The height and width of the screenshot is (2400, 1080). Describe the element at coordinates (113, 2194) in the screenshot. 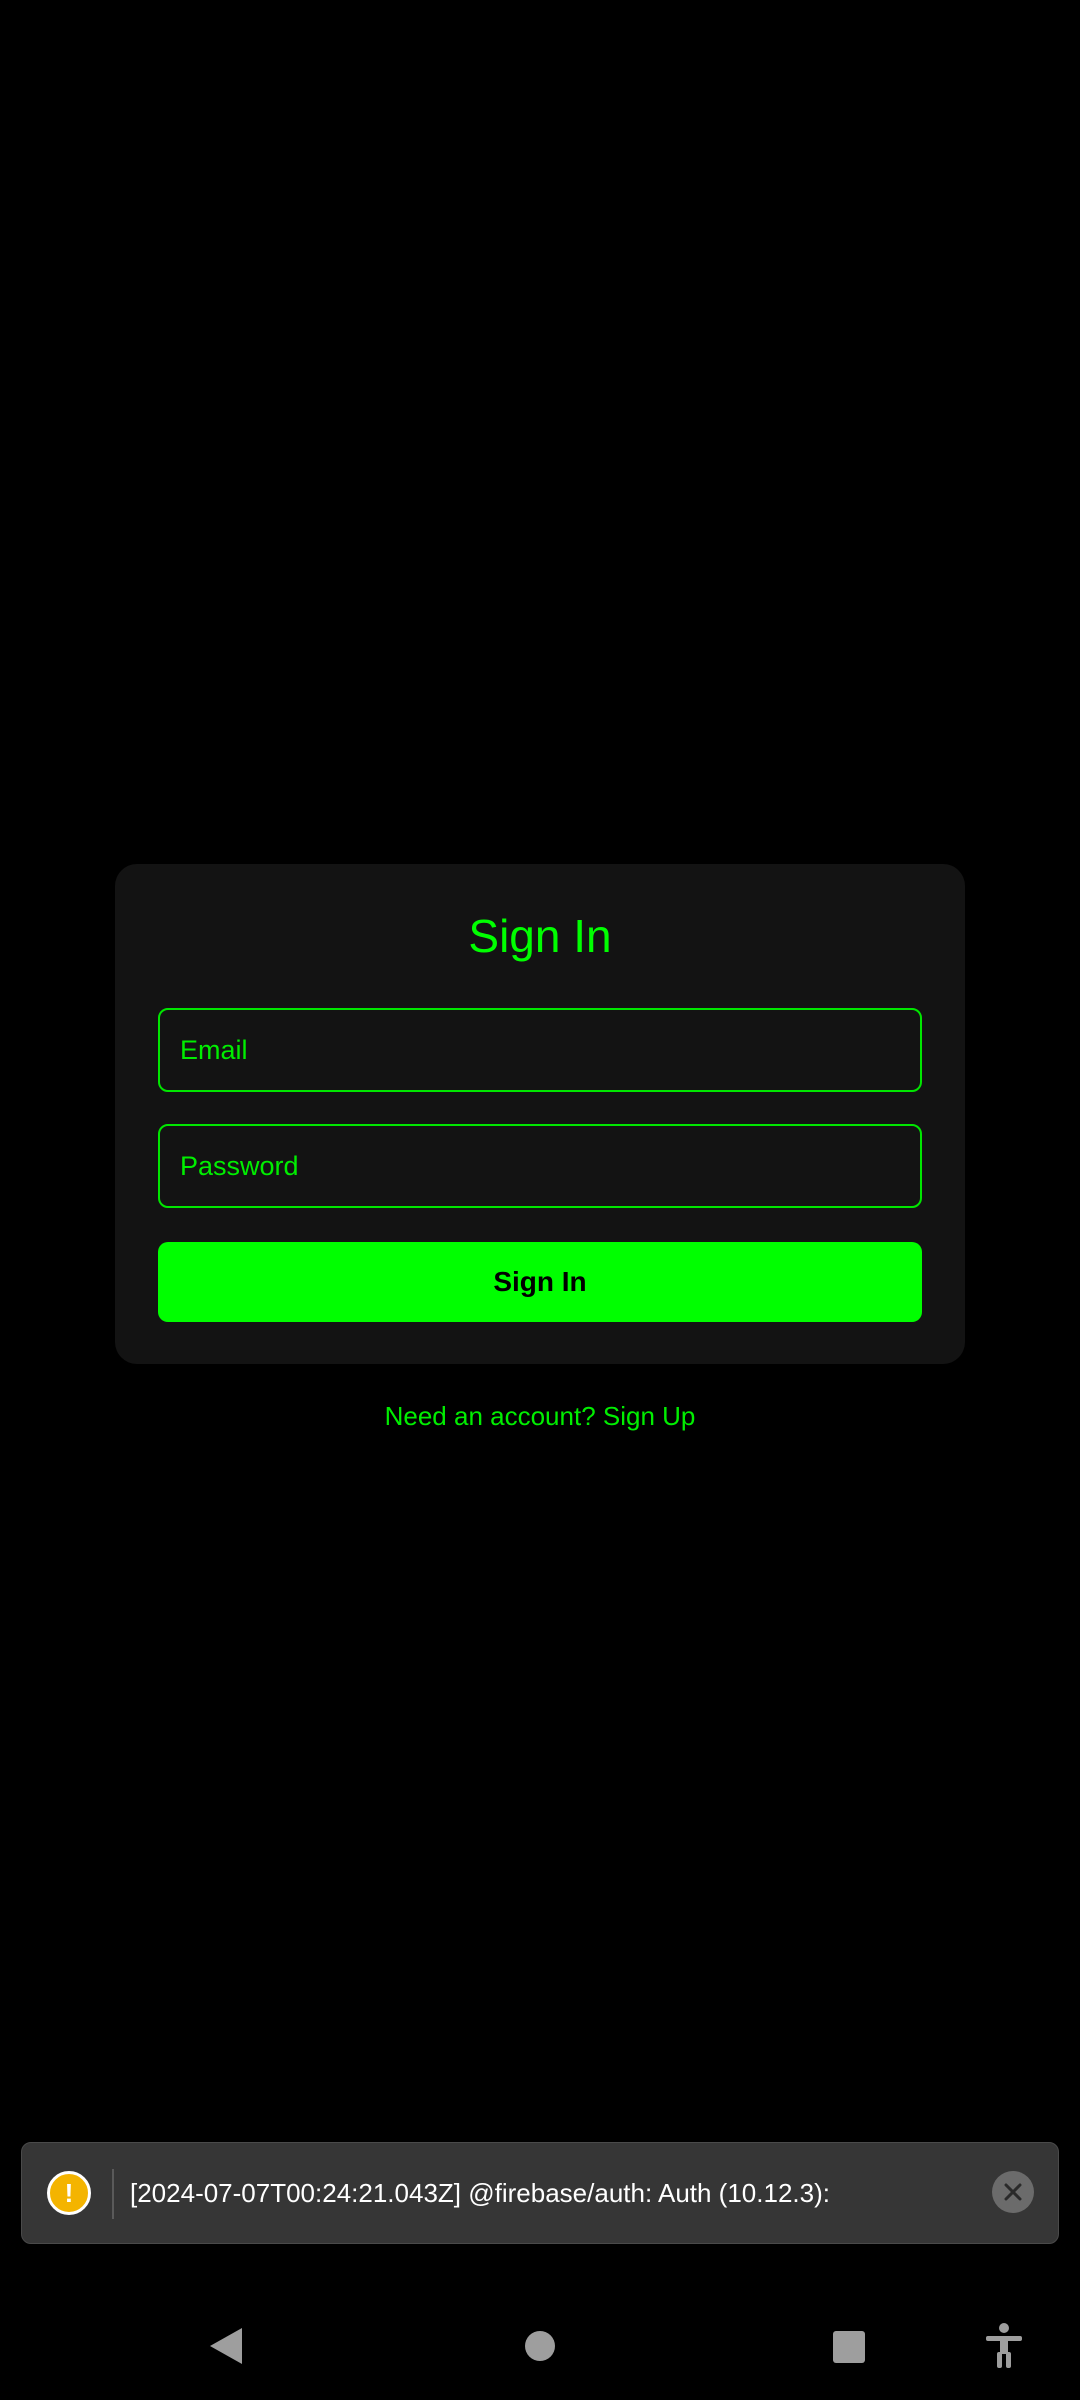

I see `toast-divider` at that location.